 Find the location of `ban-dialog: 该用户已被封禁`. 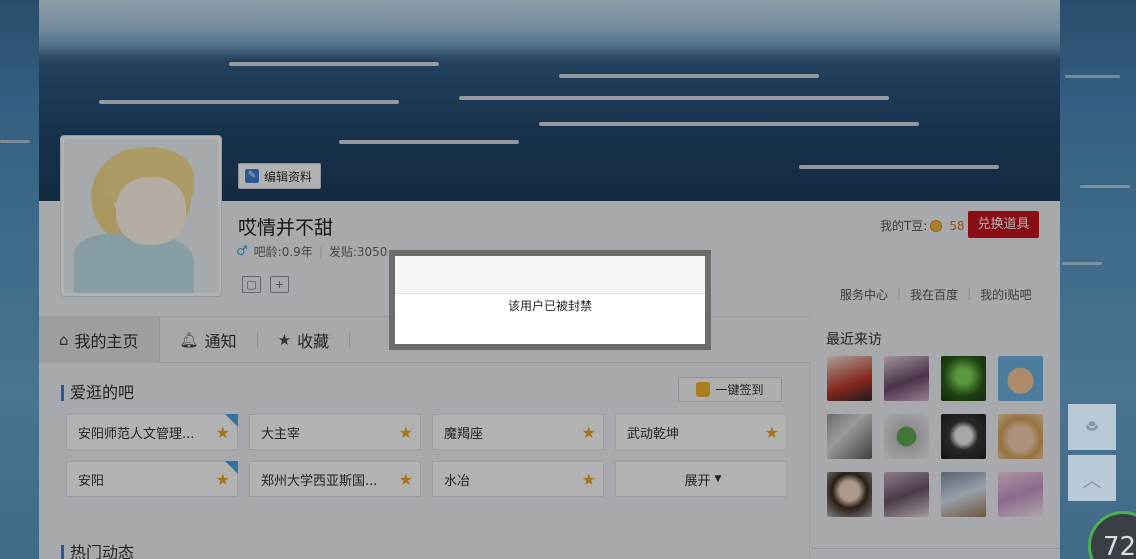

ban-dialog: 该用户已被封禁 is located at coordinates (550, 300).